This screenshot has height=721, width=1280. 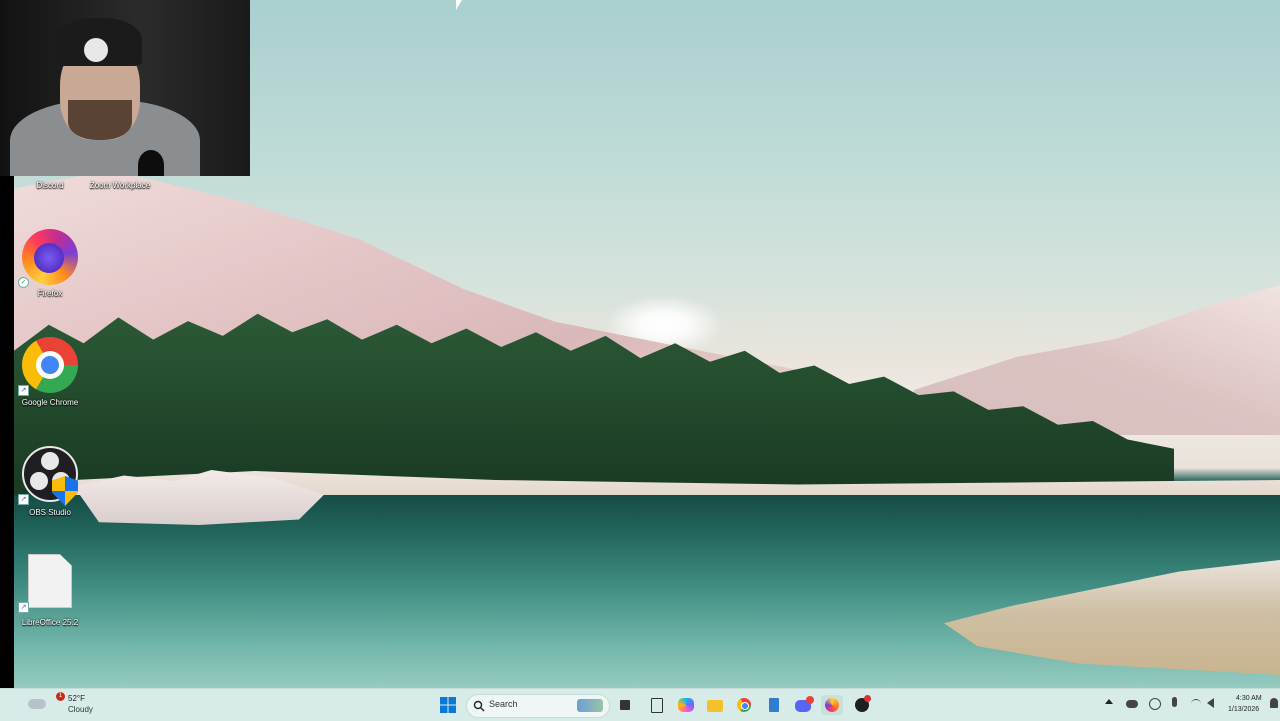 What do you see at coordinates (1274, 703) in the screenshot?
I see `notification-bell-icon` at bounding box center [1274, 703].